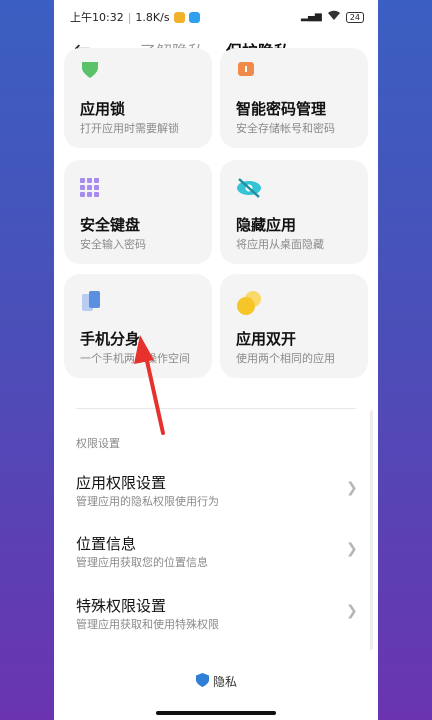 The height and width of the screenshot is (720, 432). Describe the element at coordinates (266, 339) in the screenshot. I see `card-title: 应用双开` at that location.